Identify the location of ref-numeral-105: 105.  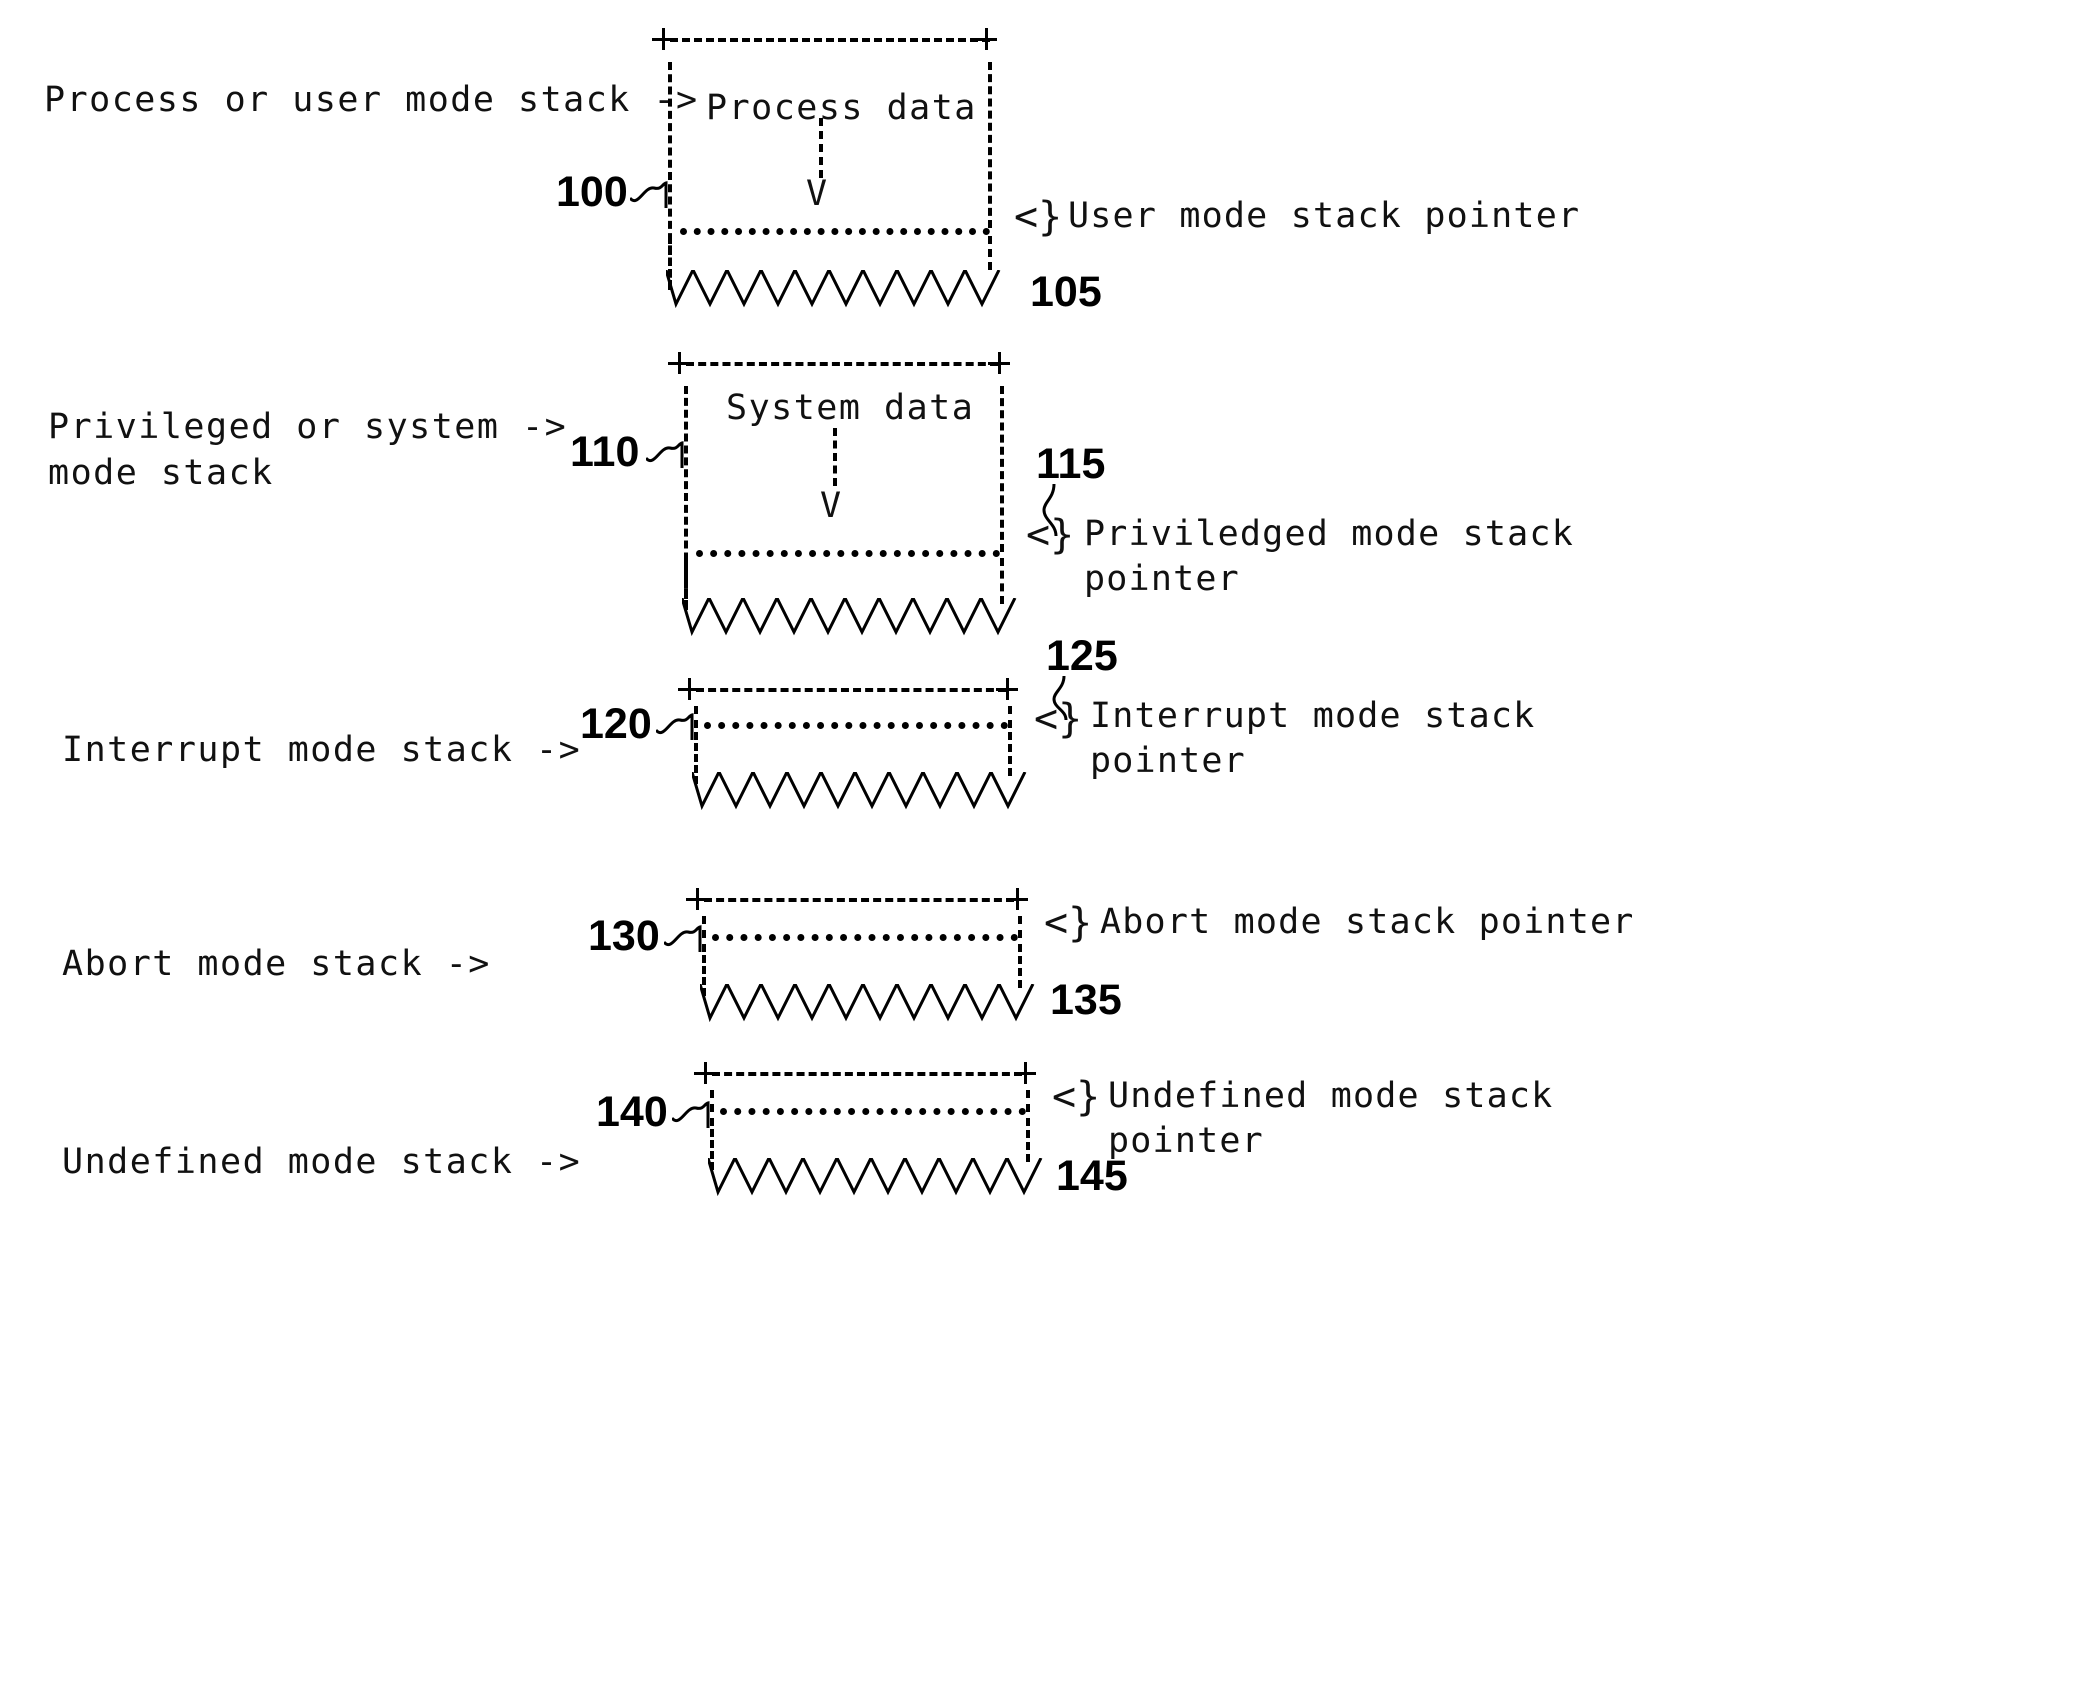
(1066, 292).